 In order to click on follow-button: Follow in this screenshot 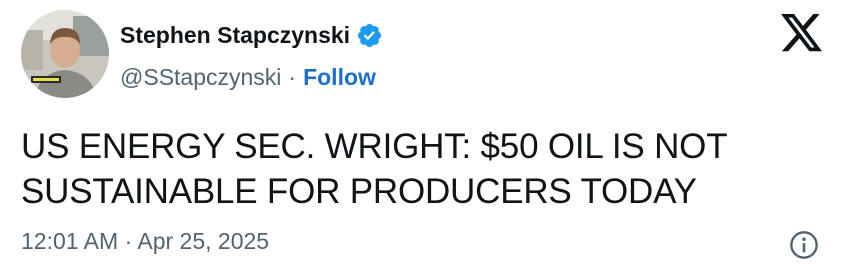, I will do `click(339, 77)`.